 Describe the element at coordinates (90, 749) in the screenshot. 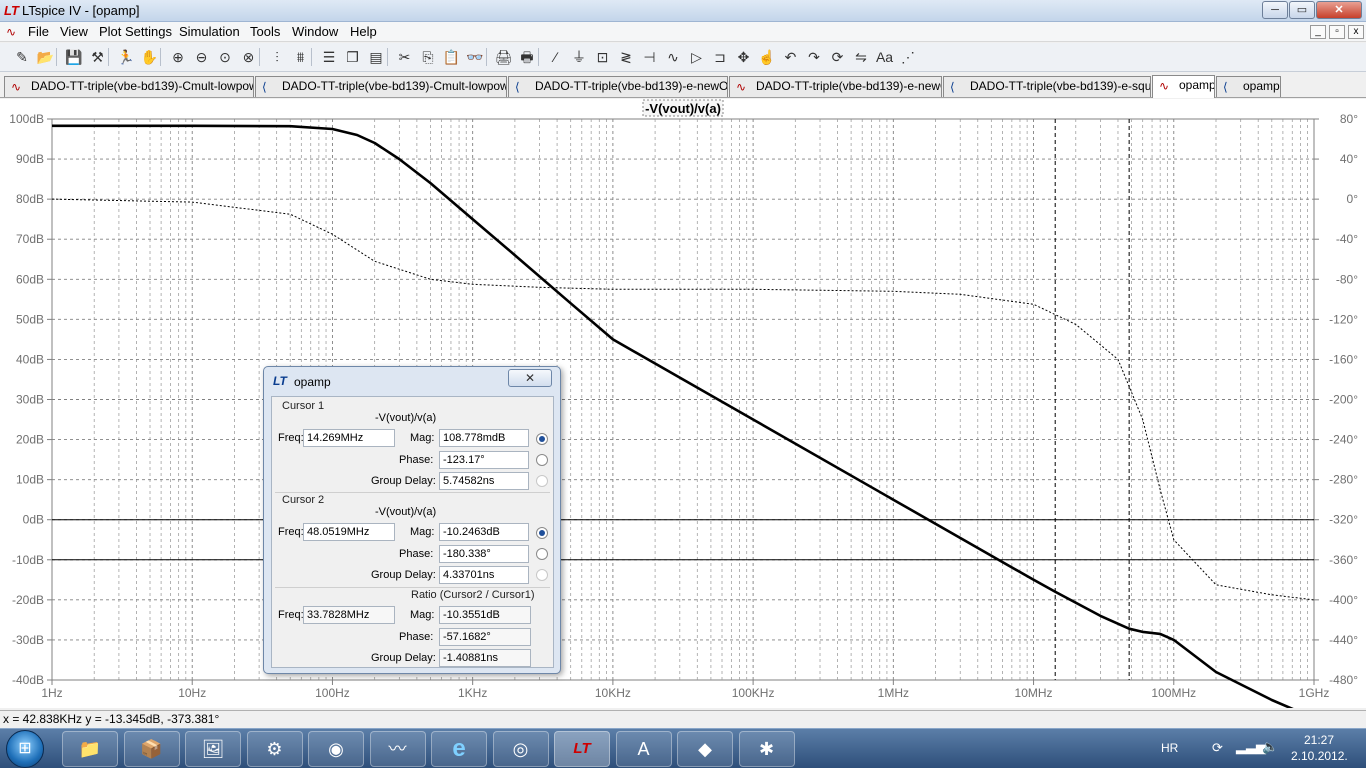

I see `file-explorer-icon: 📁` at that location.